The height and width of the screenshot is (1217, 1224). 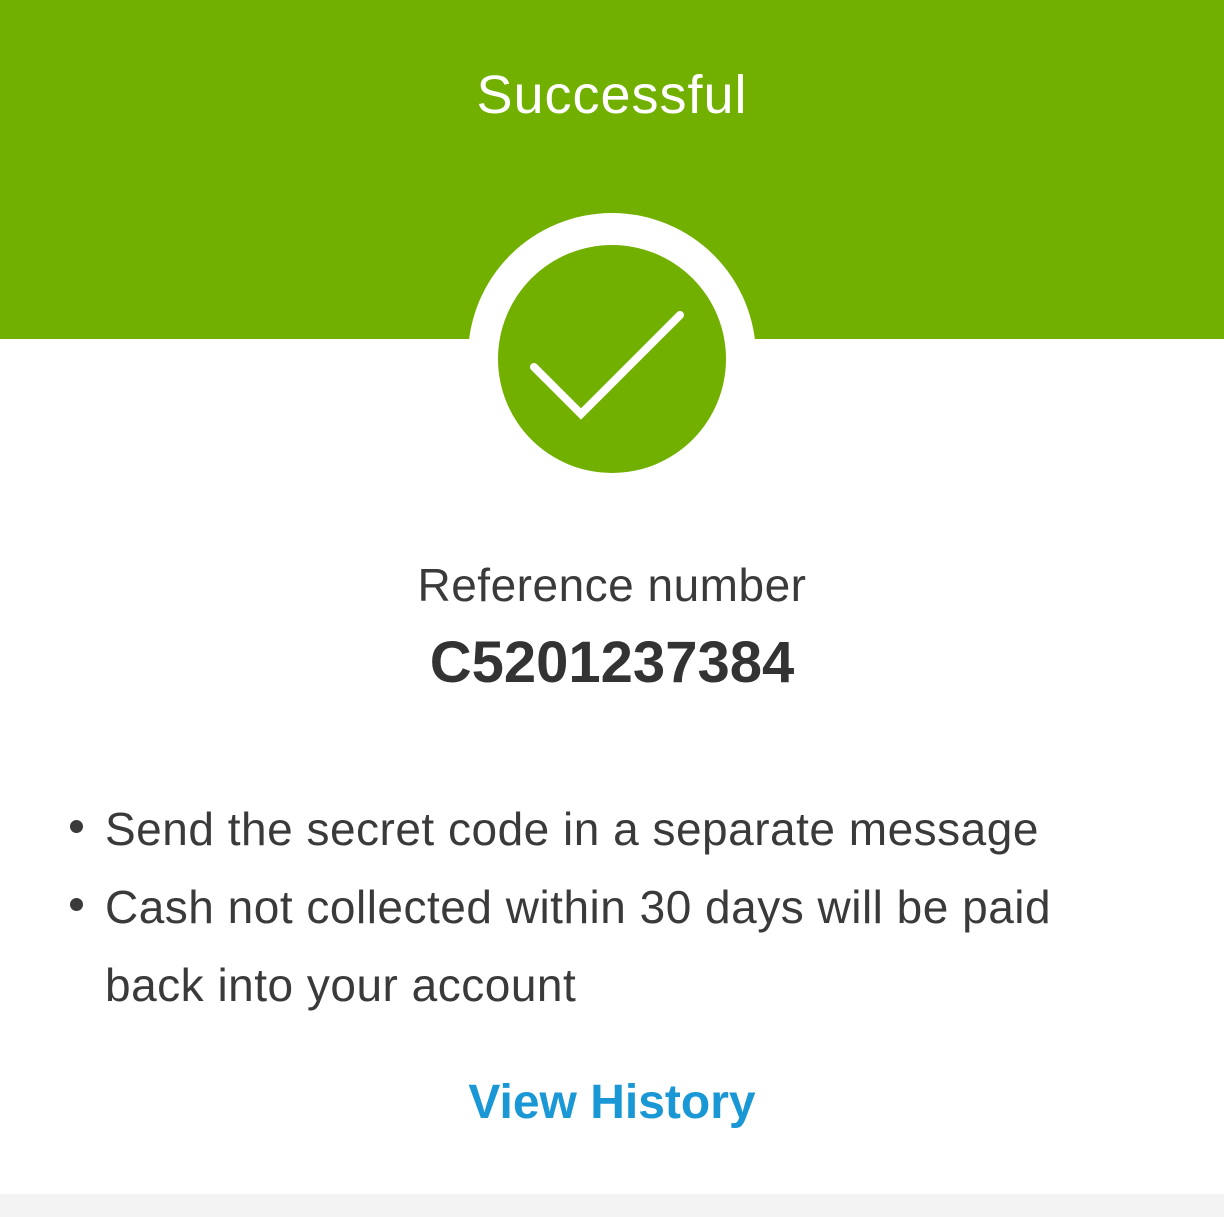 What do you see at coordinates (612, 95) in the screenshot?
I see `page-title: Successful` at bounding box center [612, 95].